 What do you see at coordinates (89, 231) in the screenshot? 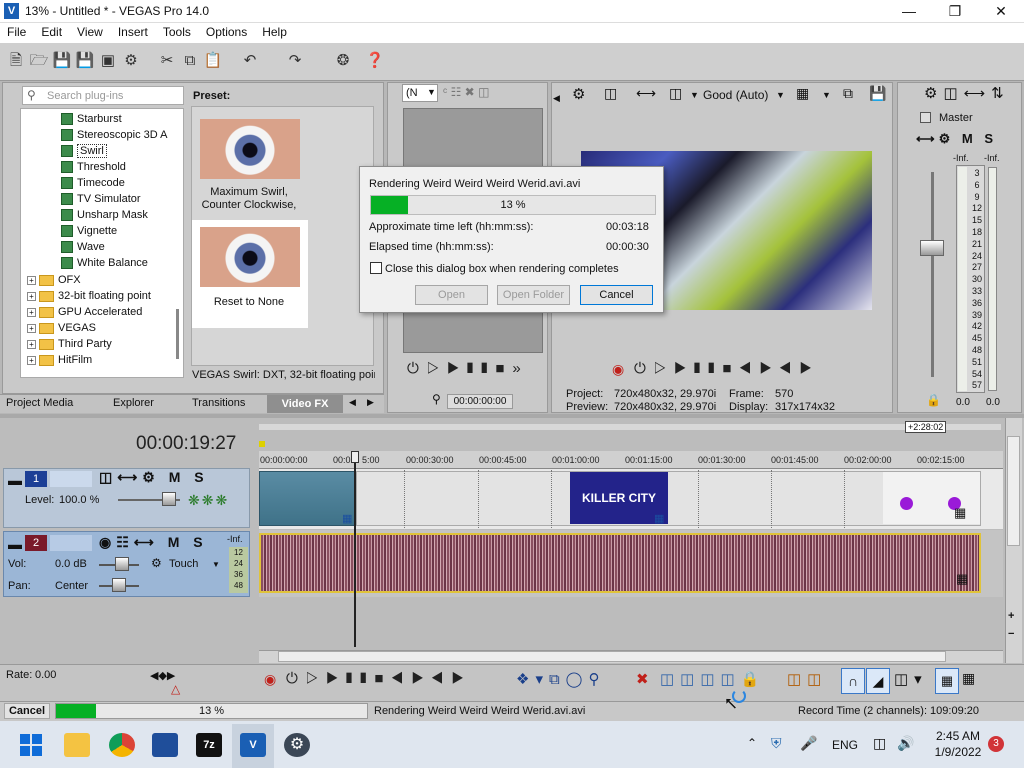
I see `tree-item: Vignette` at bounding box center [89, 231].